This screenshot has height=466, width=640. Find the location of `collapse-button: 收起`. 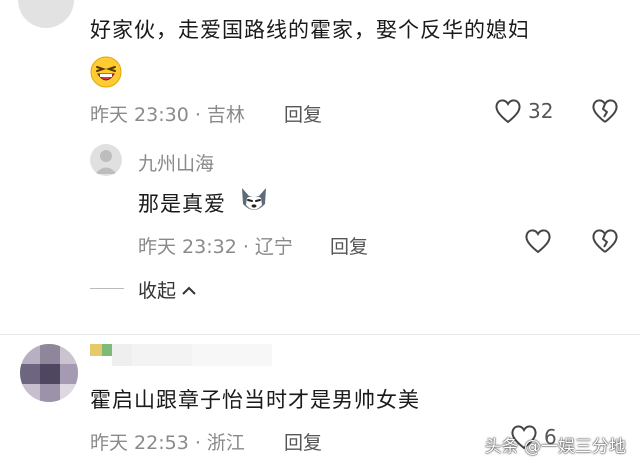

collapse-button: 收起 is located at coordinates (167, 289).